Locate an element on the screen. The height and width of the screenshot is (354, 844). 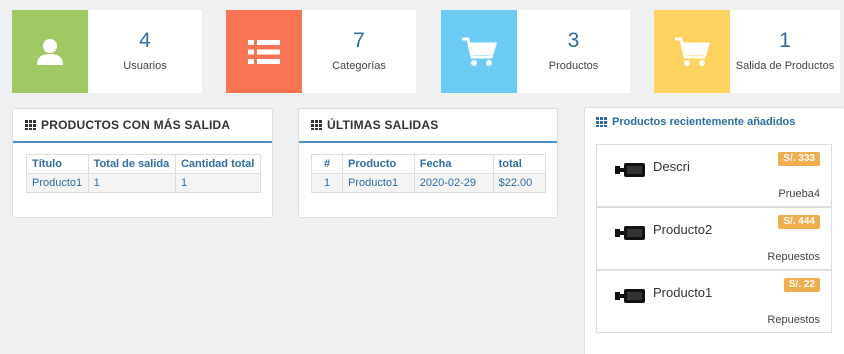
price-badge: S/. 444 is located at coordinates (799, 222).